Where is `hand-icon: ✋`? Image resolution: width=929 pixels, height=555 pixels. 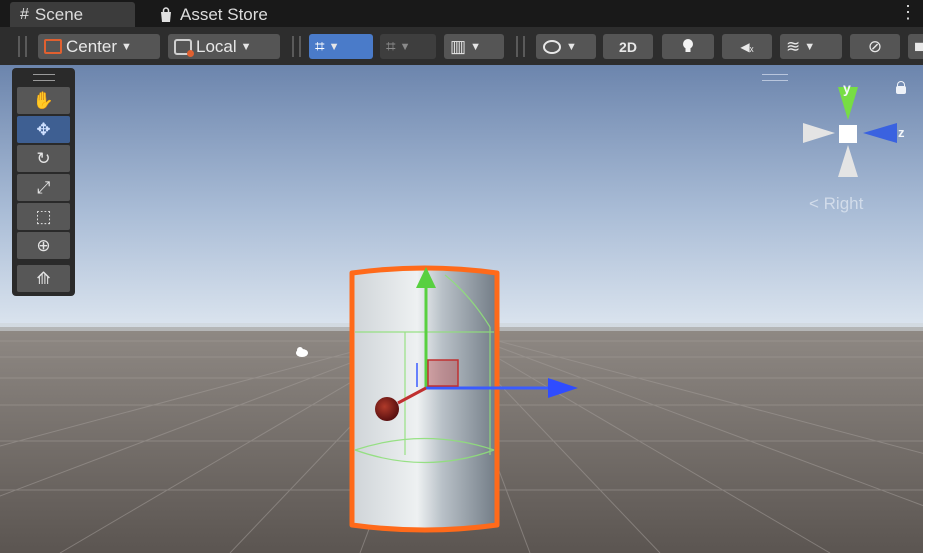 hand-icon: ✋ is located at coordinates (43, 100).